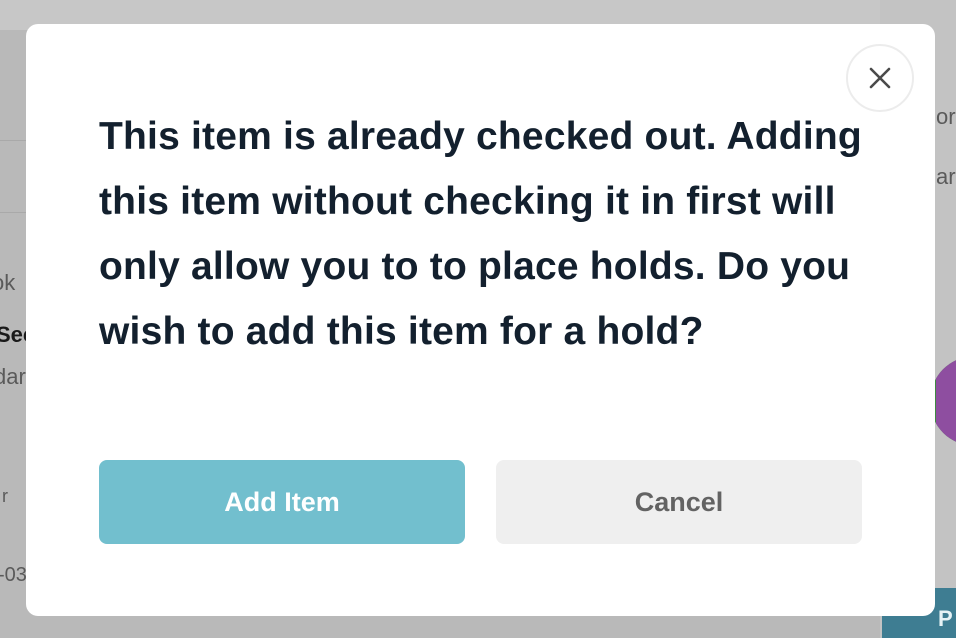  I want to click on background-button-label: P, so click(945, 618).